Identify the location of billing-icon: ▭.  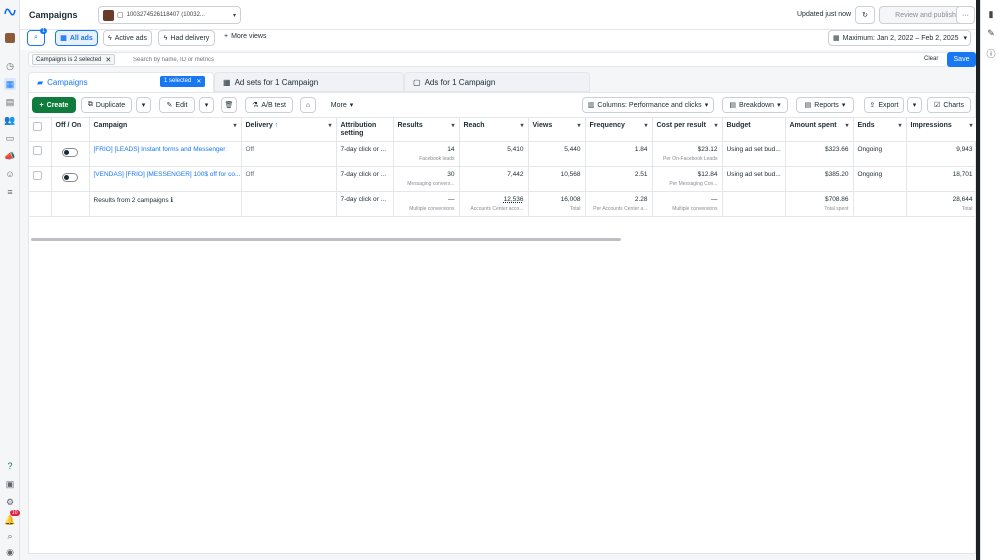
(10, 138).